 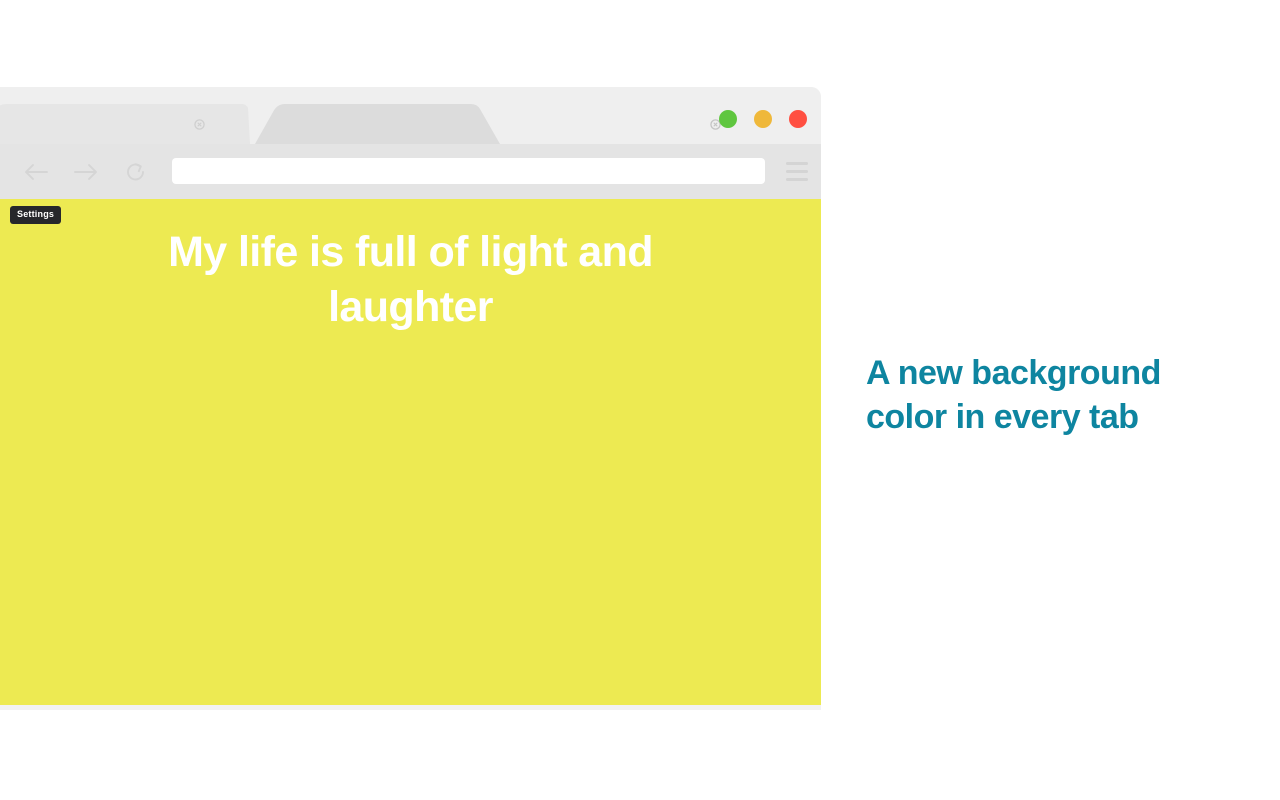 I want to click on arrow-left-icon, so click(x=36, y=171).